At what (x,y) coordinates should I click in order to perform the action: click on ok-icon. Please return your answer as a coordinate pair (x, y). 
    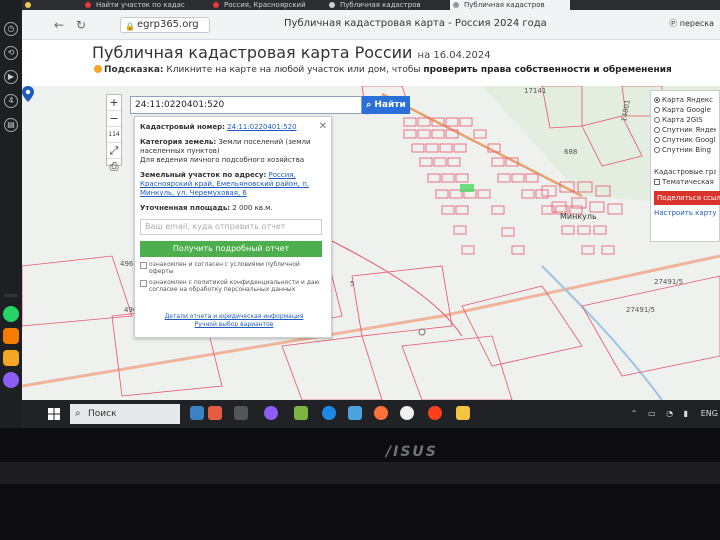
    Looking at the image, I should click on (11, 336).